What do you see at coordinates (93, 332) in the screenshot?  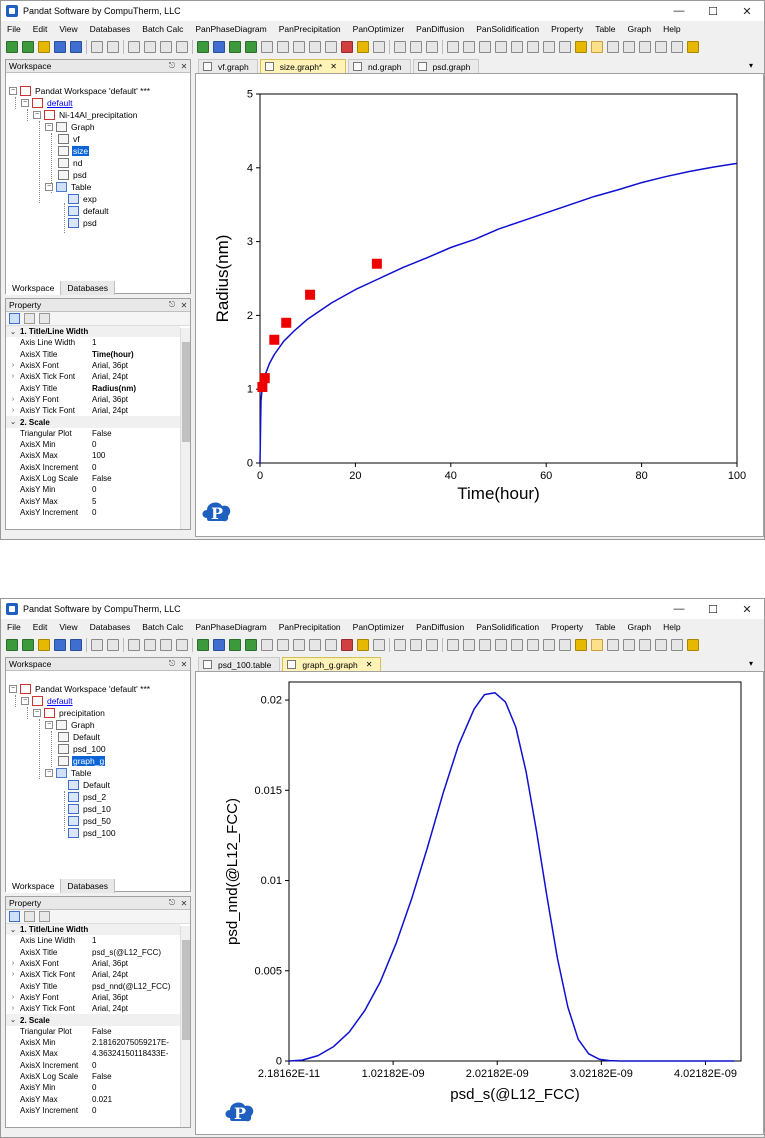 I see `property-category: ⌄ 1. Title/Line Width` at bounding box center [93, 332].